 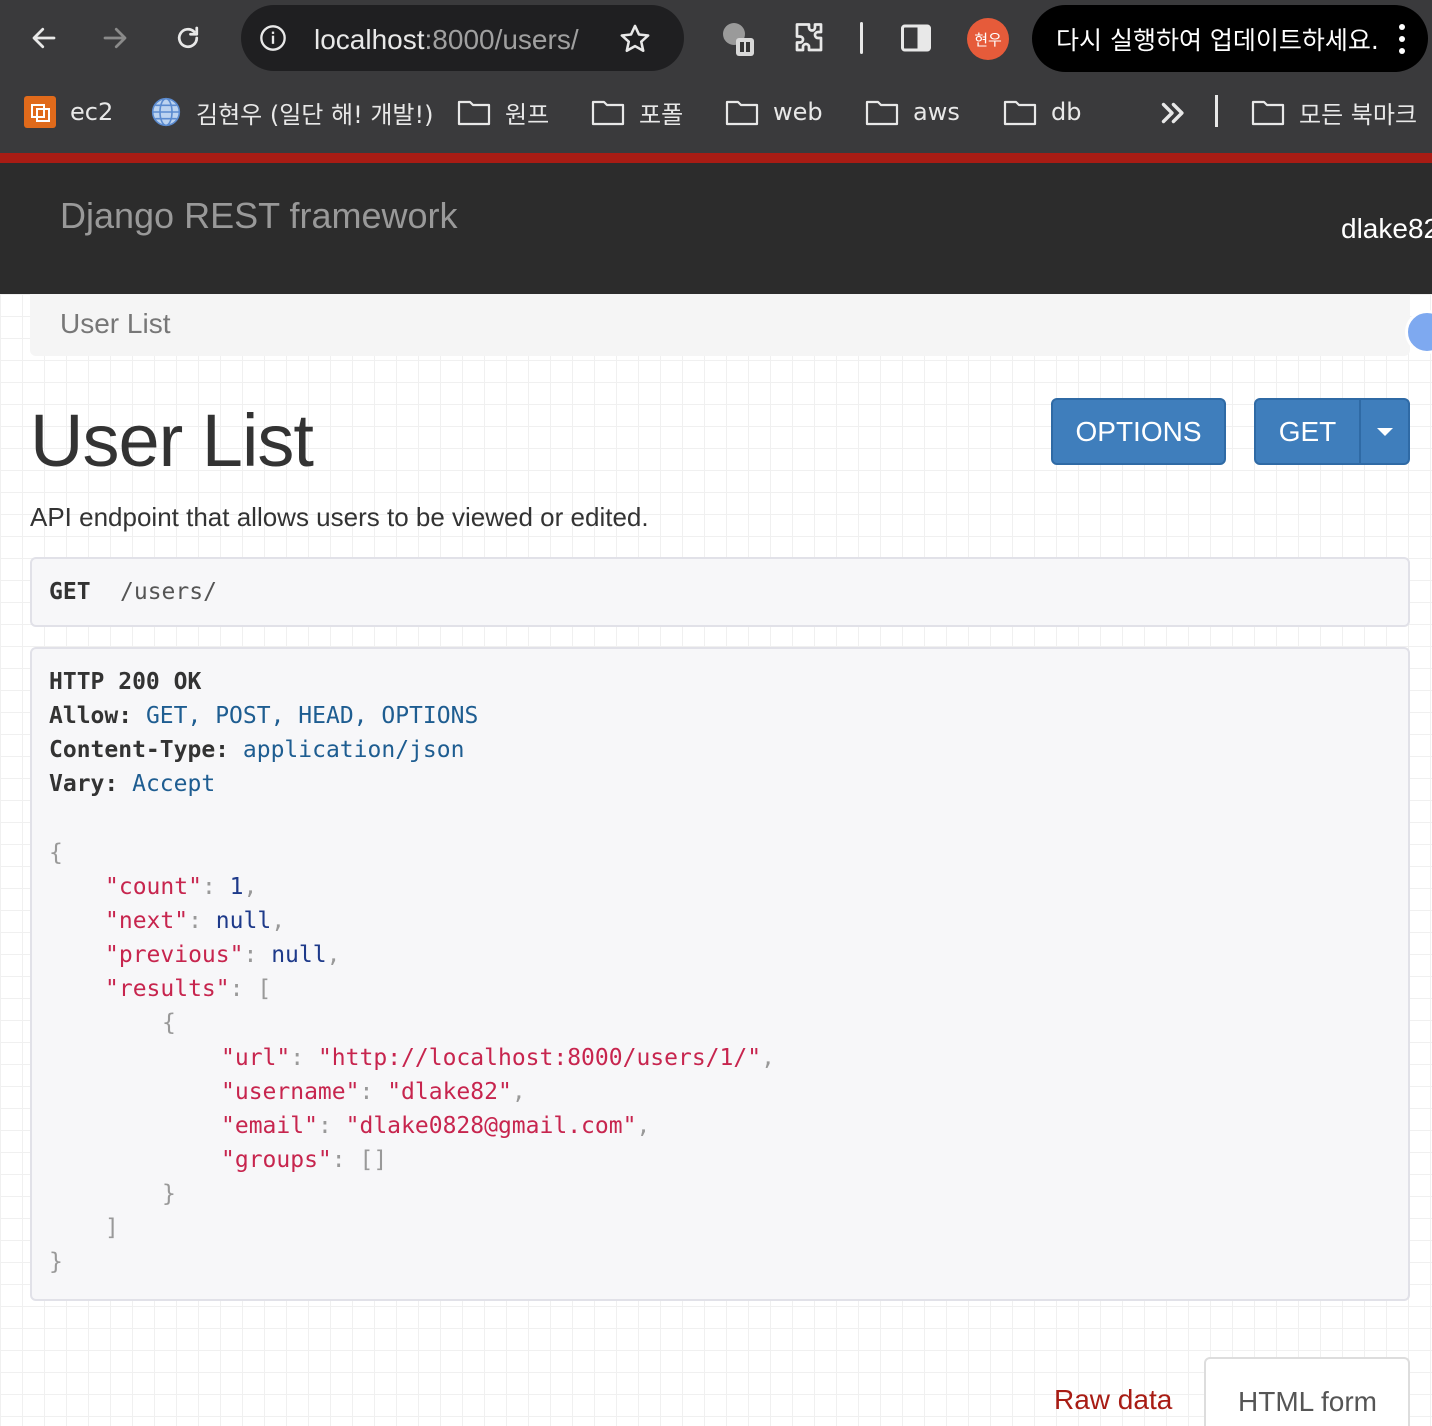 I want to click on user-url-link: "http://localhost:8000/users/1/", so click(x=539, y=1058).